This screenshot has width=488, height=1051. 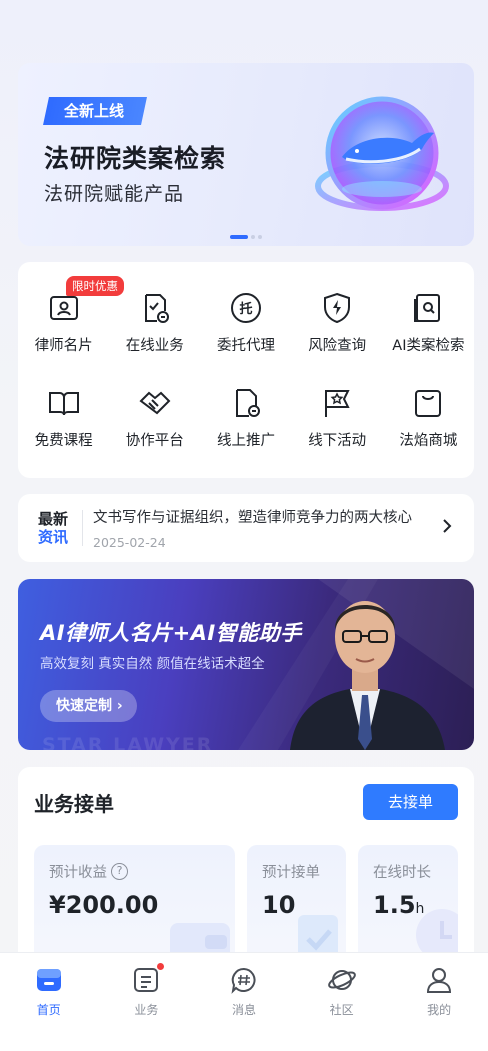 What do you see at coordinates (95, 111) in the screenshot?
I see `banner-tag: 全新上线` at bounding box center [95, 111].